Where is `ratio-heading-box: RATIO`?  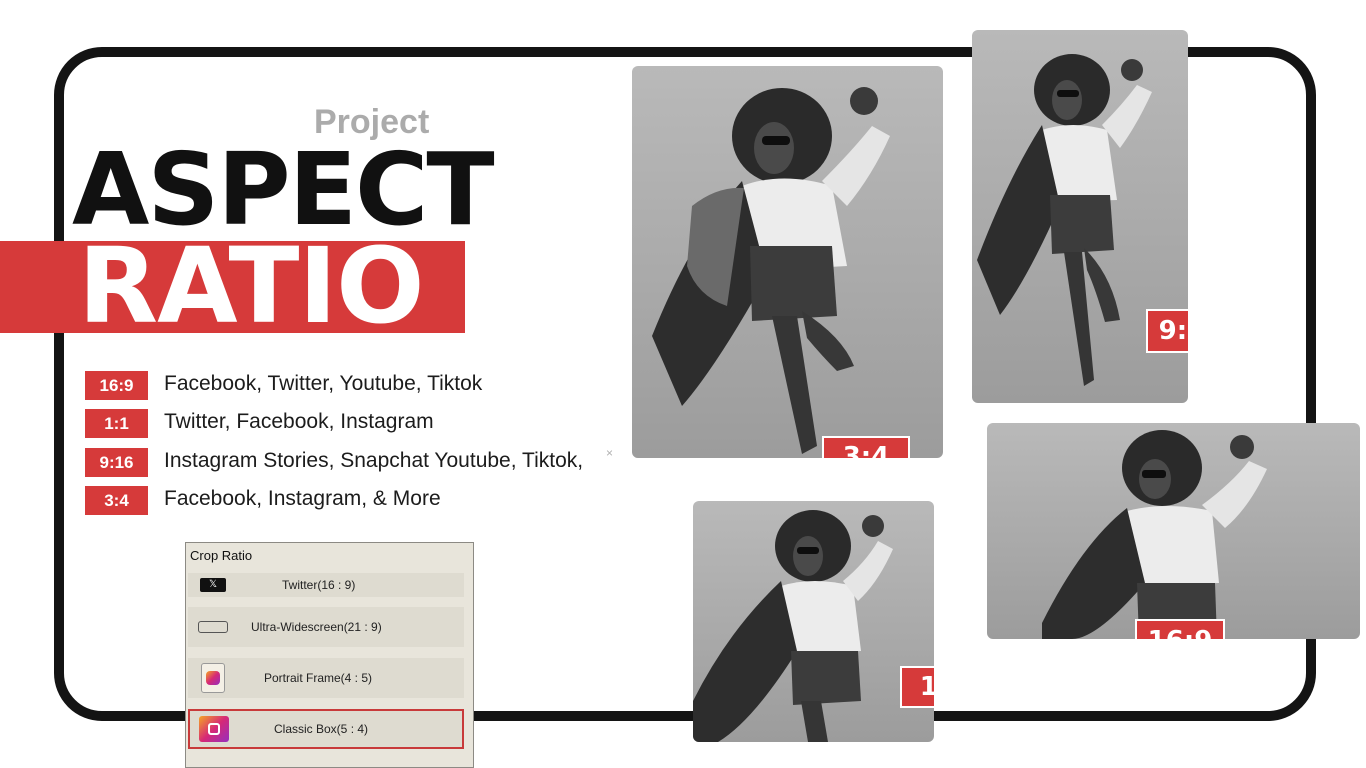
ratio-heading-box: RATIO is located at coordinates (272, 282).